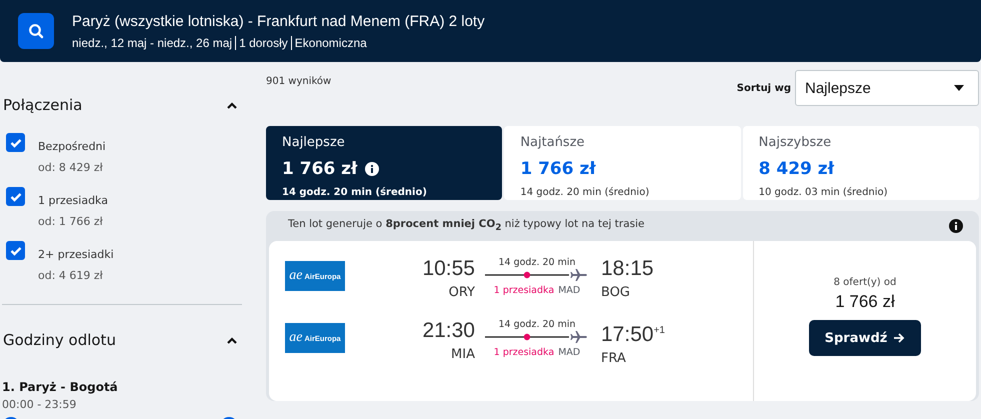 This screenshot has height=419, width=981. Describe the element at coordinates (71, 275) in the screenshot. I see `option-price: od: 4 619 zł` at that location.